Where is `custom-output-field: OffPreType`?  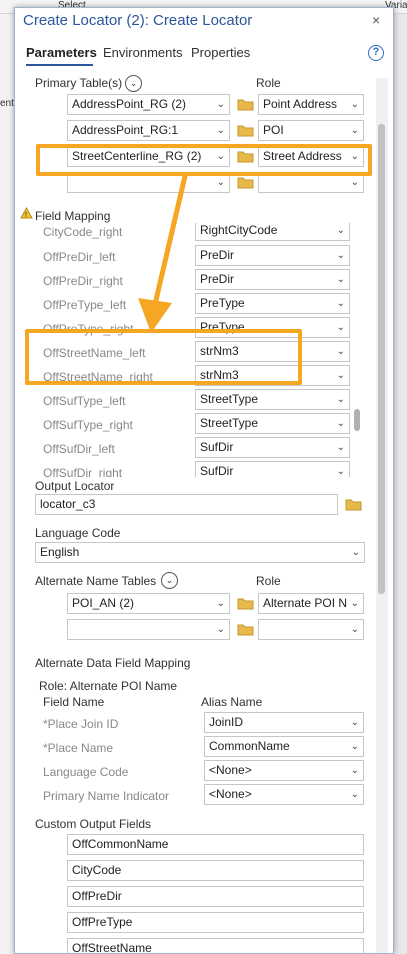
custom-output-field: OffPreType is located at coordinates (215, 922).